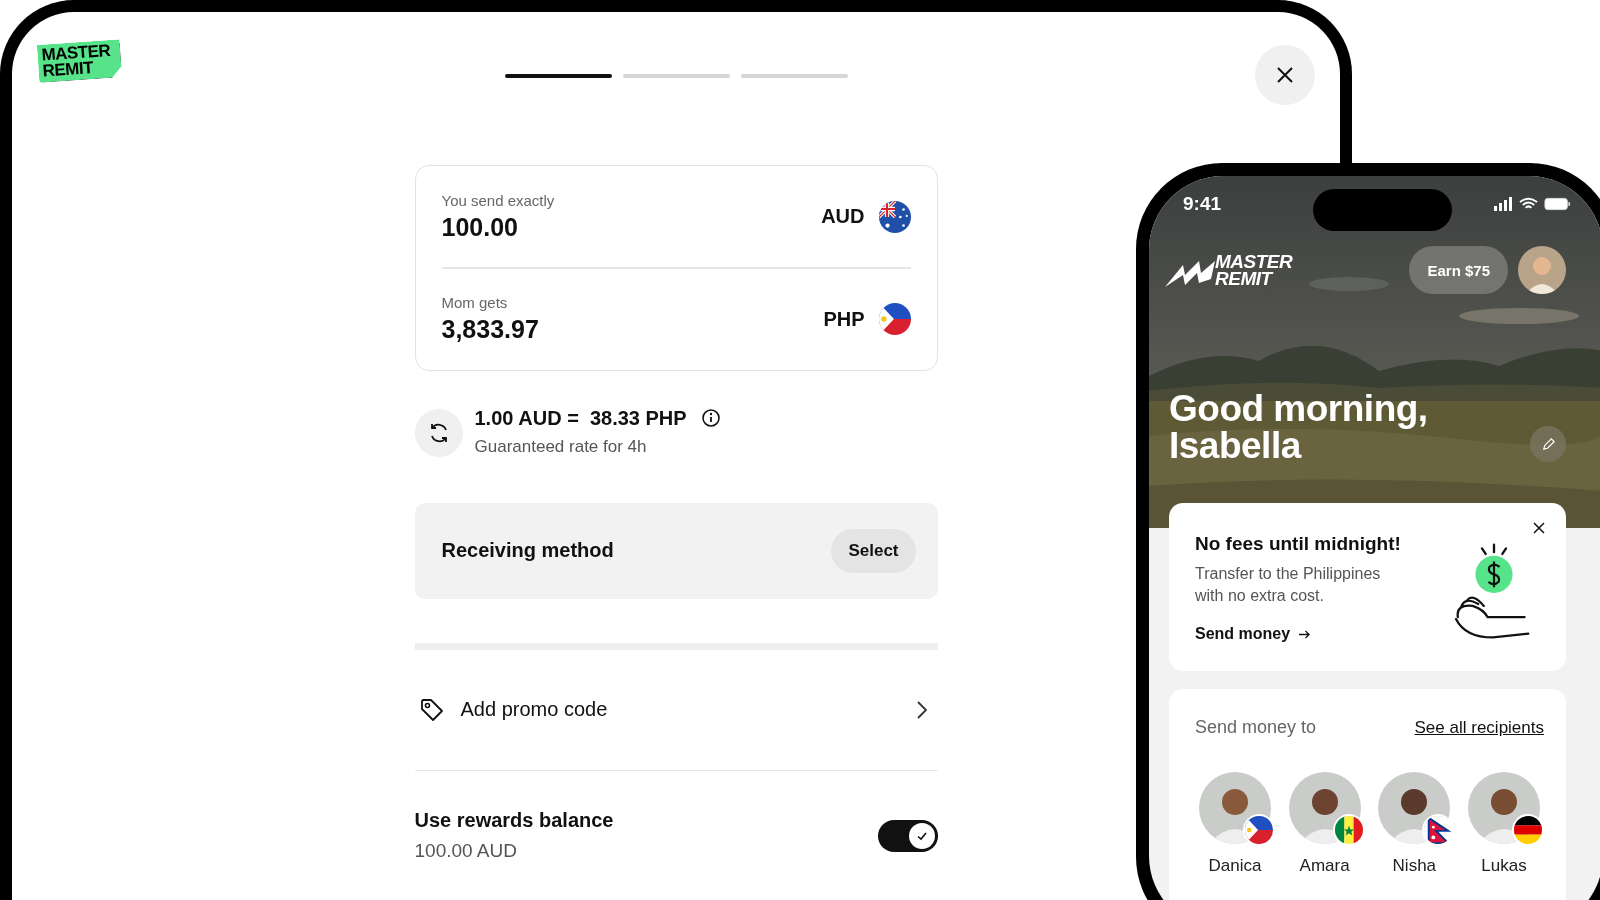 The height and width of the screenshot is (900, 1600). What do you see at coordinates (534, 709) in the screenshot?
I see `promo-code-label: Add promo code` at bounding box center [534, 709].